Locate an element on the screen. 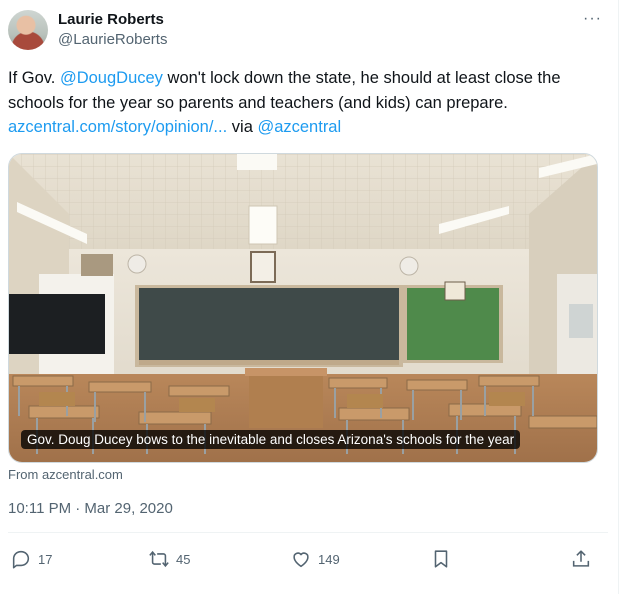 This screenshot has height=594, width=624. more-dots-icon: ··· is located at coordinates (592, 19).